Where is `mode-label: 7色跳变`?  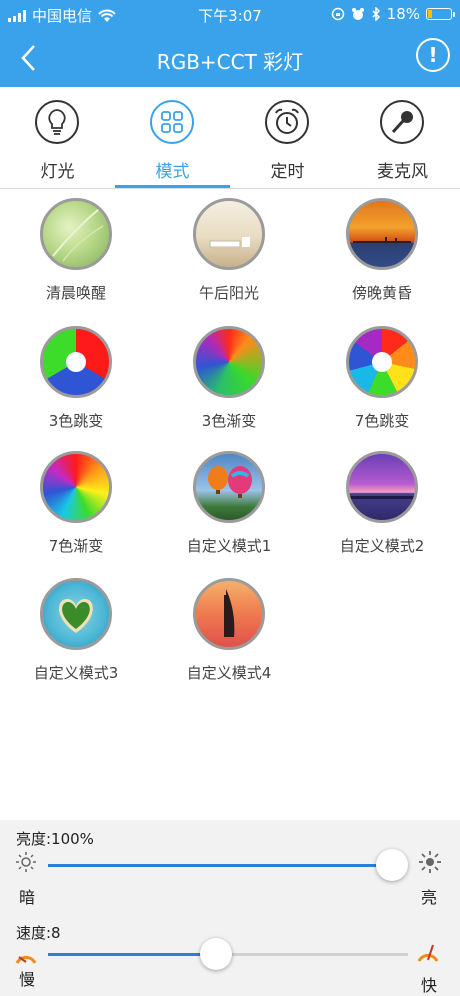
mode-label: 7色跳变 is located at coordinates (382, 421).